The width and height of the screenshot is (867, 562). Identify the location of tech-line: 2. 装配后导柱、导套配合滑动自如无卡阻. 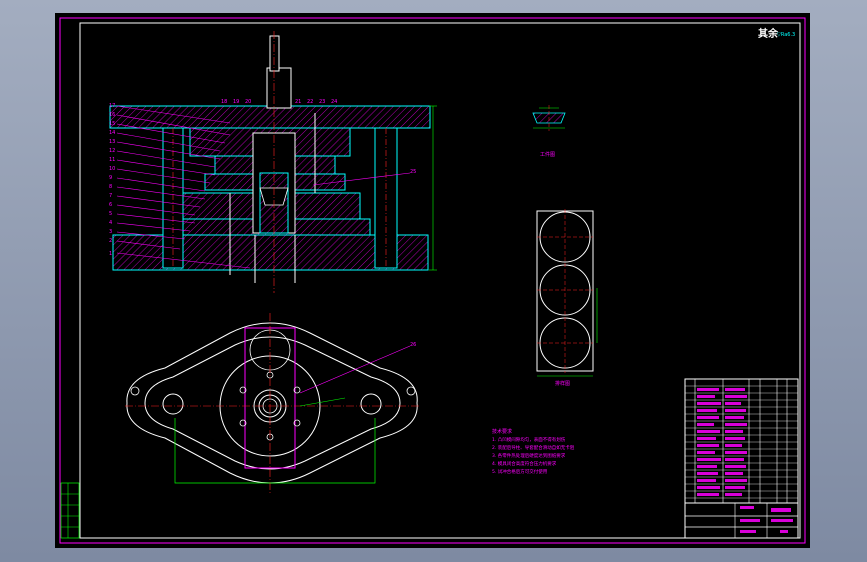
(533, 447).